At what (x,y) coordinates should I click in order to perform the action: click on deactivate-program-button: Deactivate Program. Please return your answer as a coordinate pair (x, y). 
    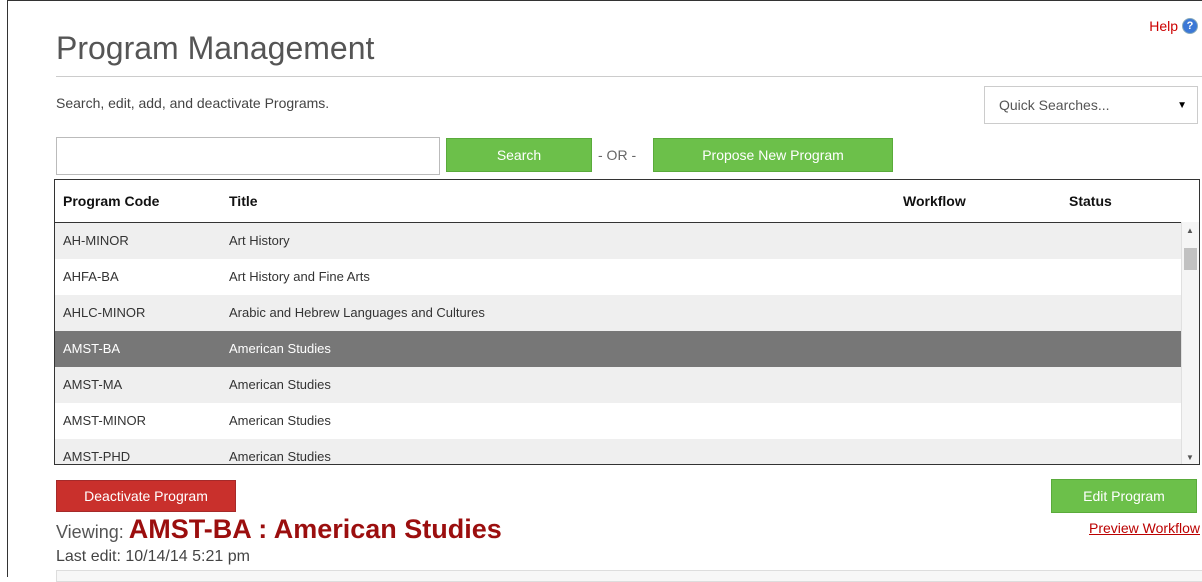
    Looking at the image, I should click on (146, 496).